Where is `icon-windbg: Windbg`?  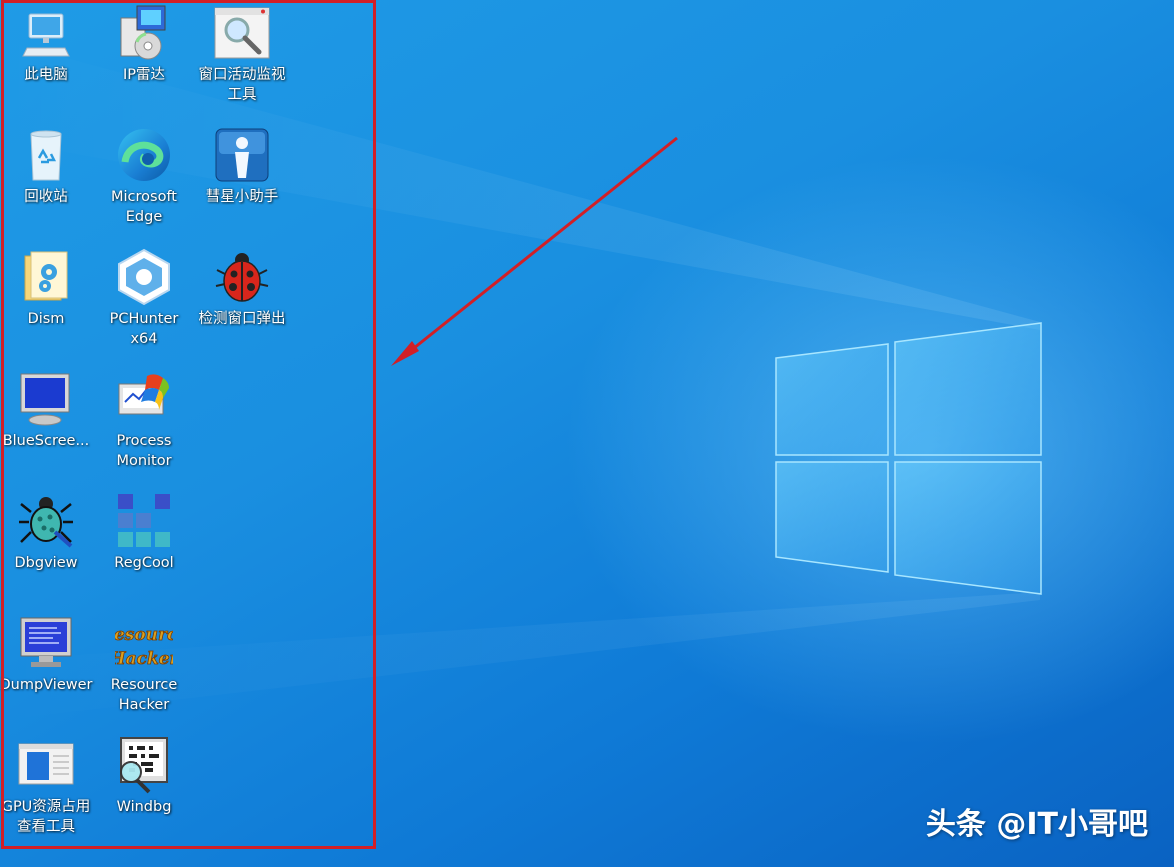
icon-windbg: Windbg is located at coordinates (144, 791).